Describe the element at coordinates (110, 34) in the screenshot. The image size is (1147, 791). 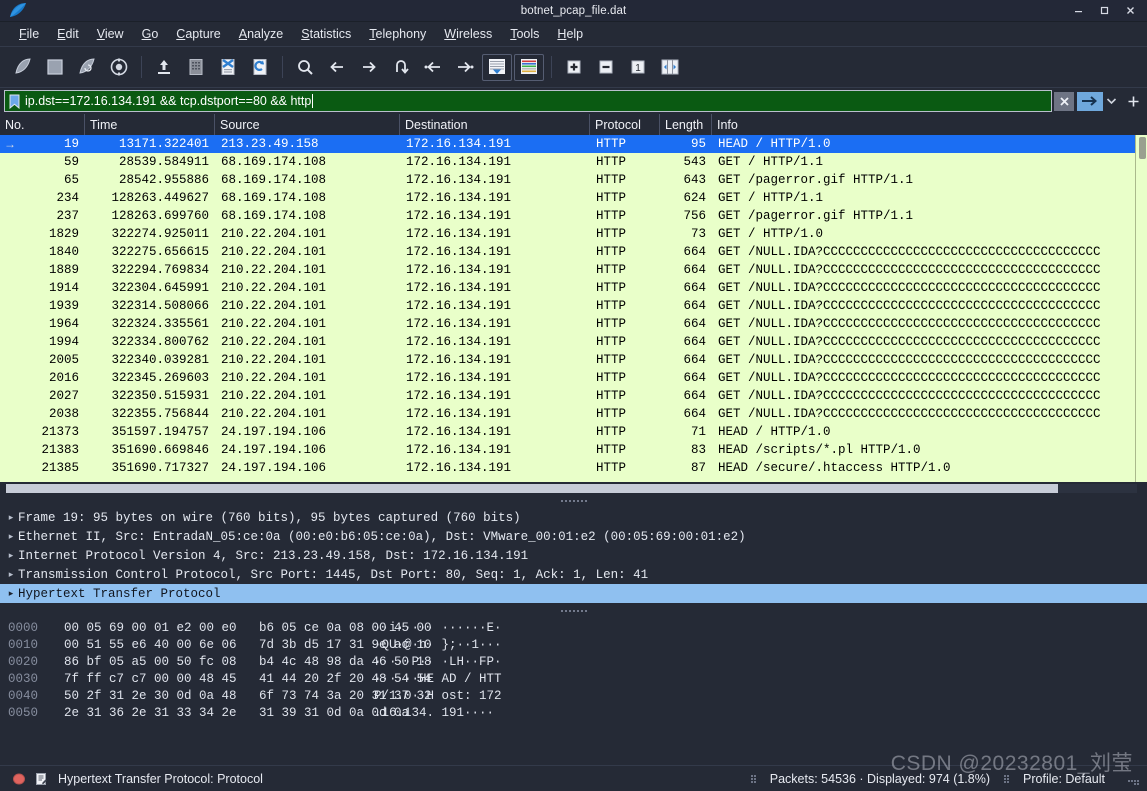
I see `menu-item-view: View` at that location.